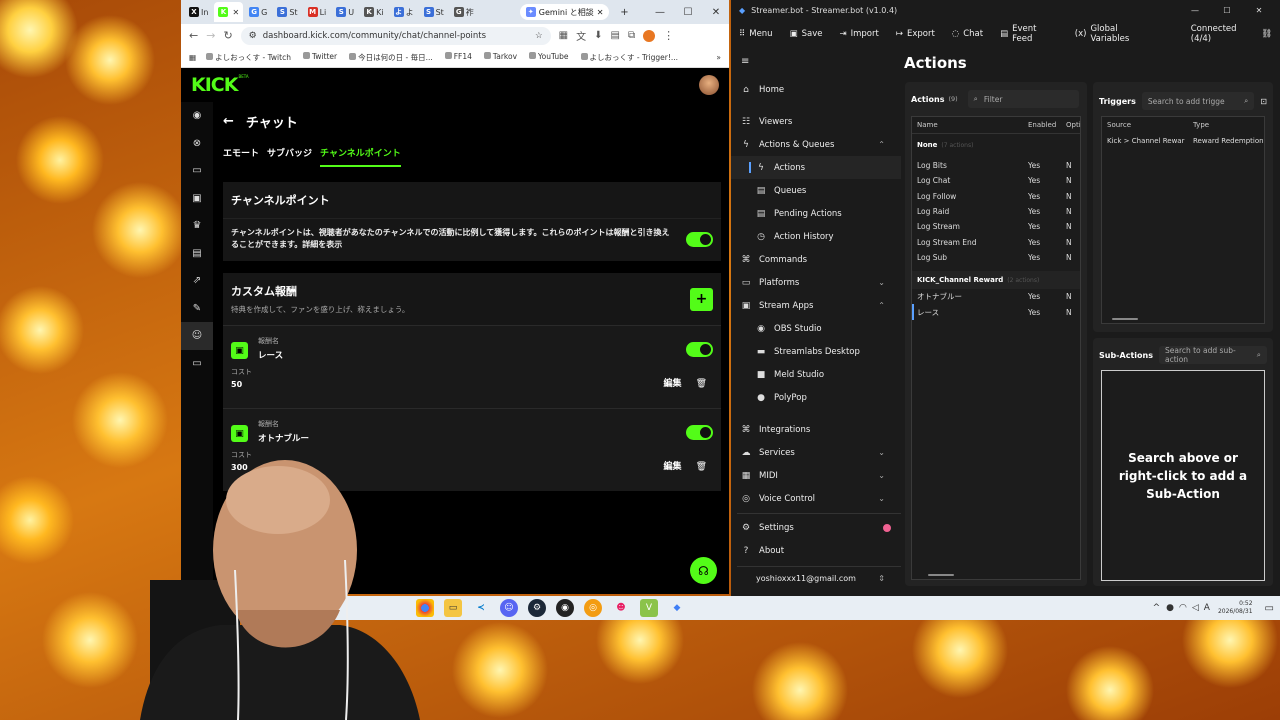  What do you see at coordinates (1207, 608) in the screenshot?
I see `ime-icon: A` at bounding box center [1207, 608].